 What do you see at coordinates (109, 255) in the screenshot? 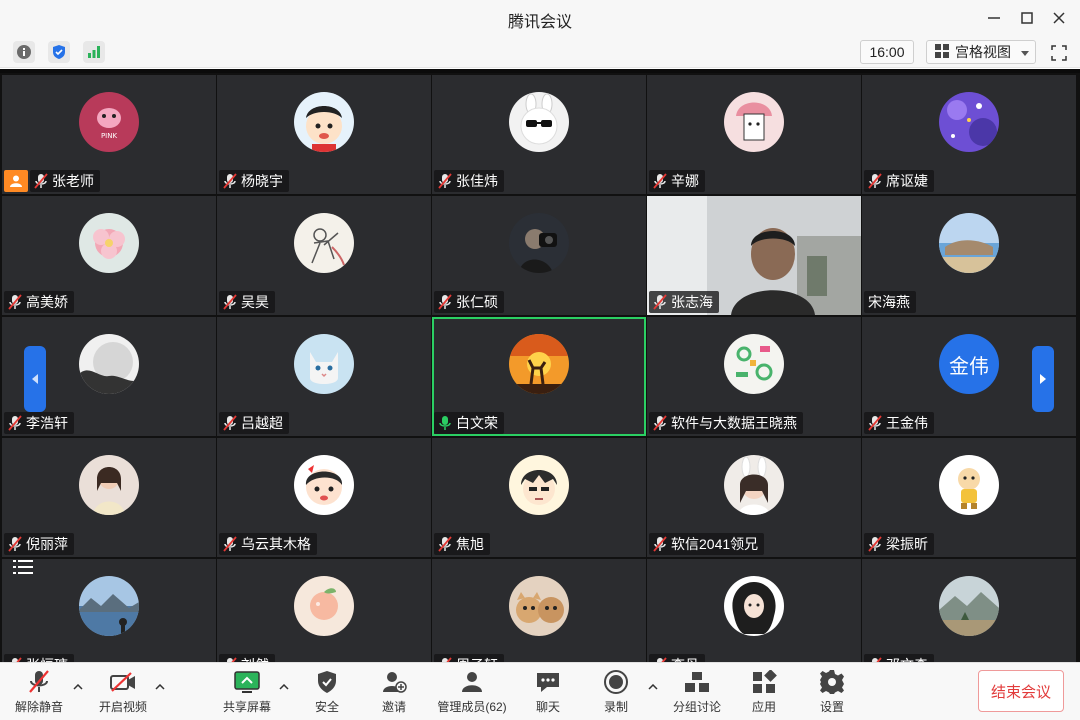
I see `participant-tile: 高美娇` at bounding box center [109, 255].